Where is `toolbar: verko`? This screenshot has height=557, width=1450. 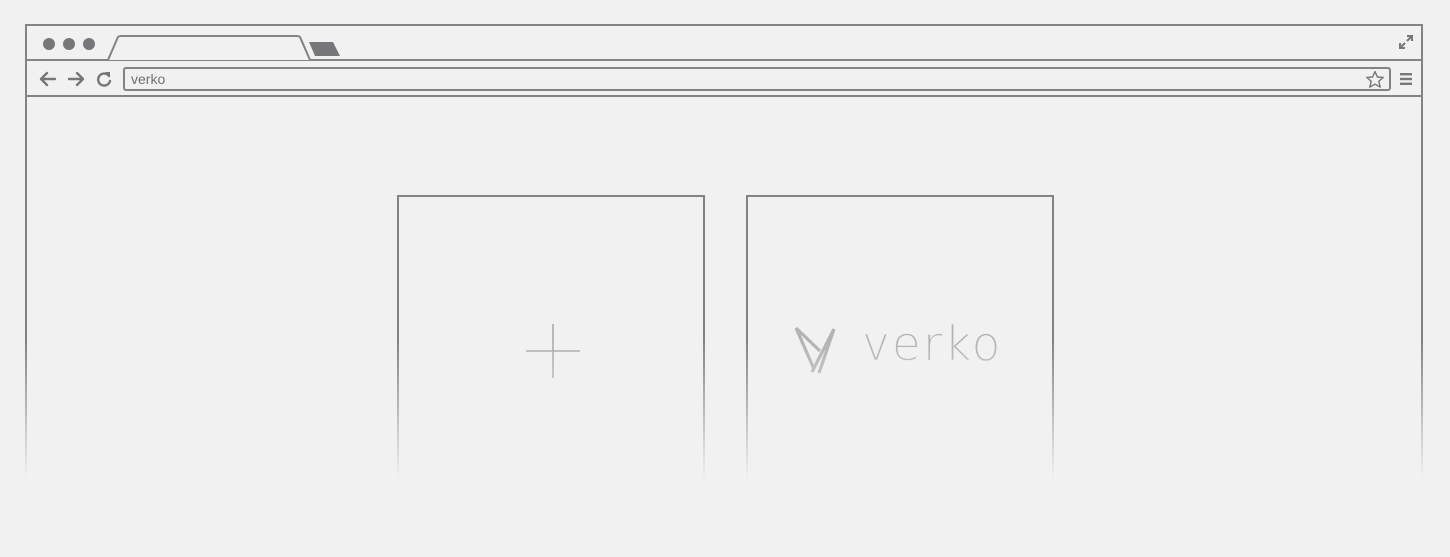 toolbar: verko is located at coordinates (724, 79).